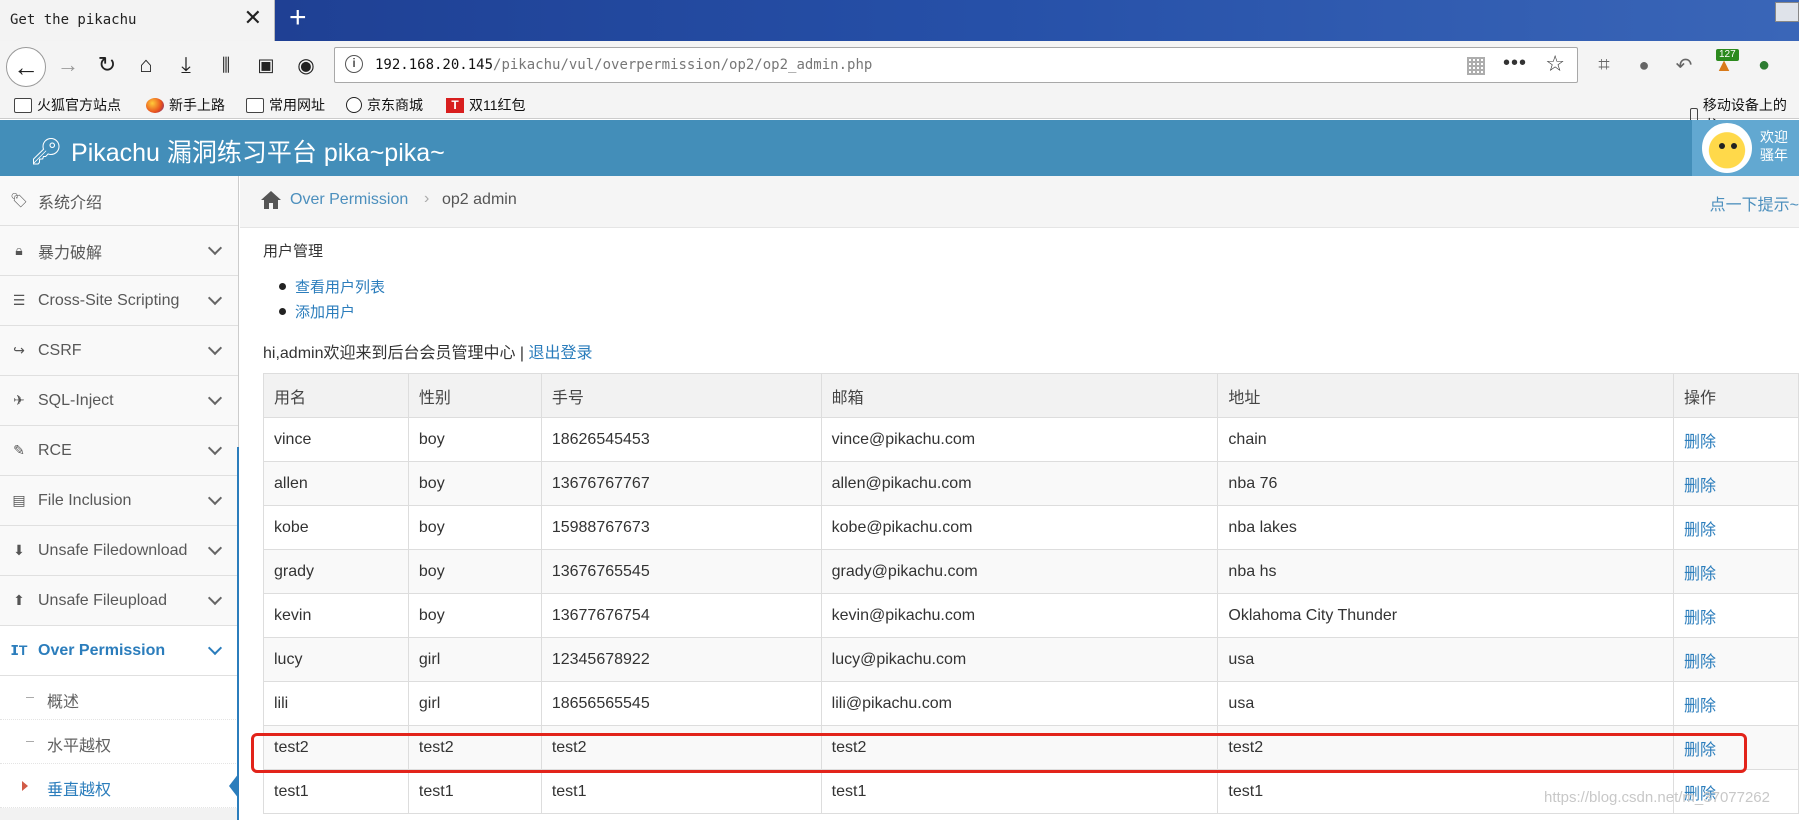 The image size is (1799, 820). What do you see at coordinates (474, 703) in the screenshot?
I see `cell-gender: girl` at bounding box center [474, 703].